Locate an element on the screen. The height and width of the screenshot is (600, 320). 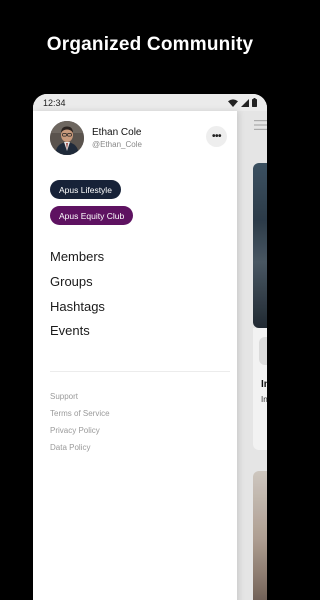
background-feed: In In is located at coordinates (252, 355).